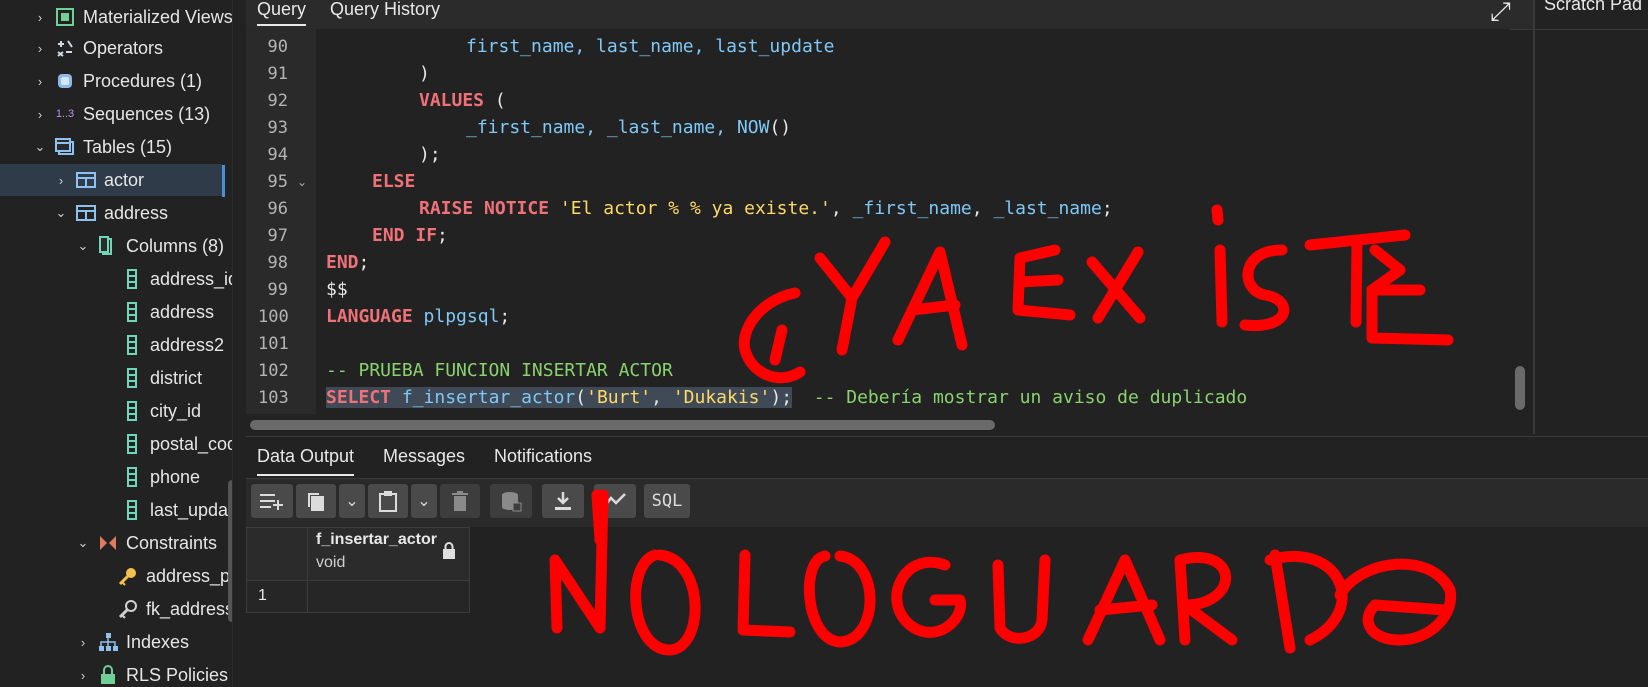 The width and height of the screenshot is (1648, 687). Describe the element at coordinates (132, 642) in the screenshot. I see `tree-item-indexes: › Indexes` at that location.